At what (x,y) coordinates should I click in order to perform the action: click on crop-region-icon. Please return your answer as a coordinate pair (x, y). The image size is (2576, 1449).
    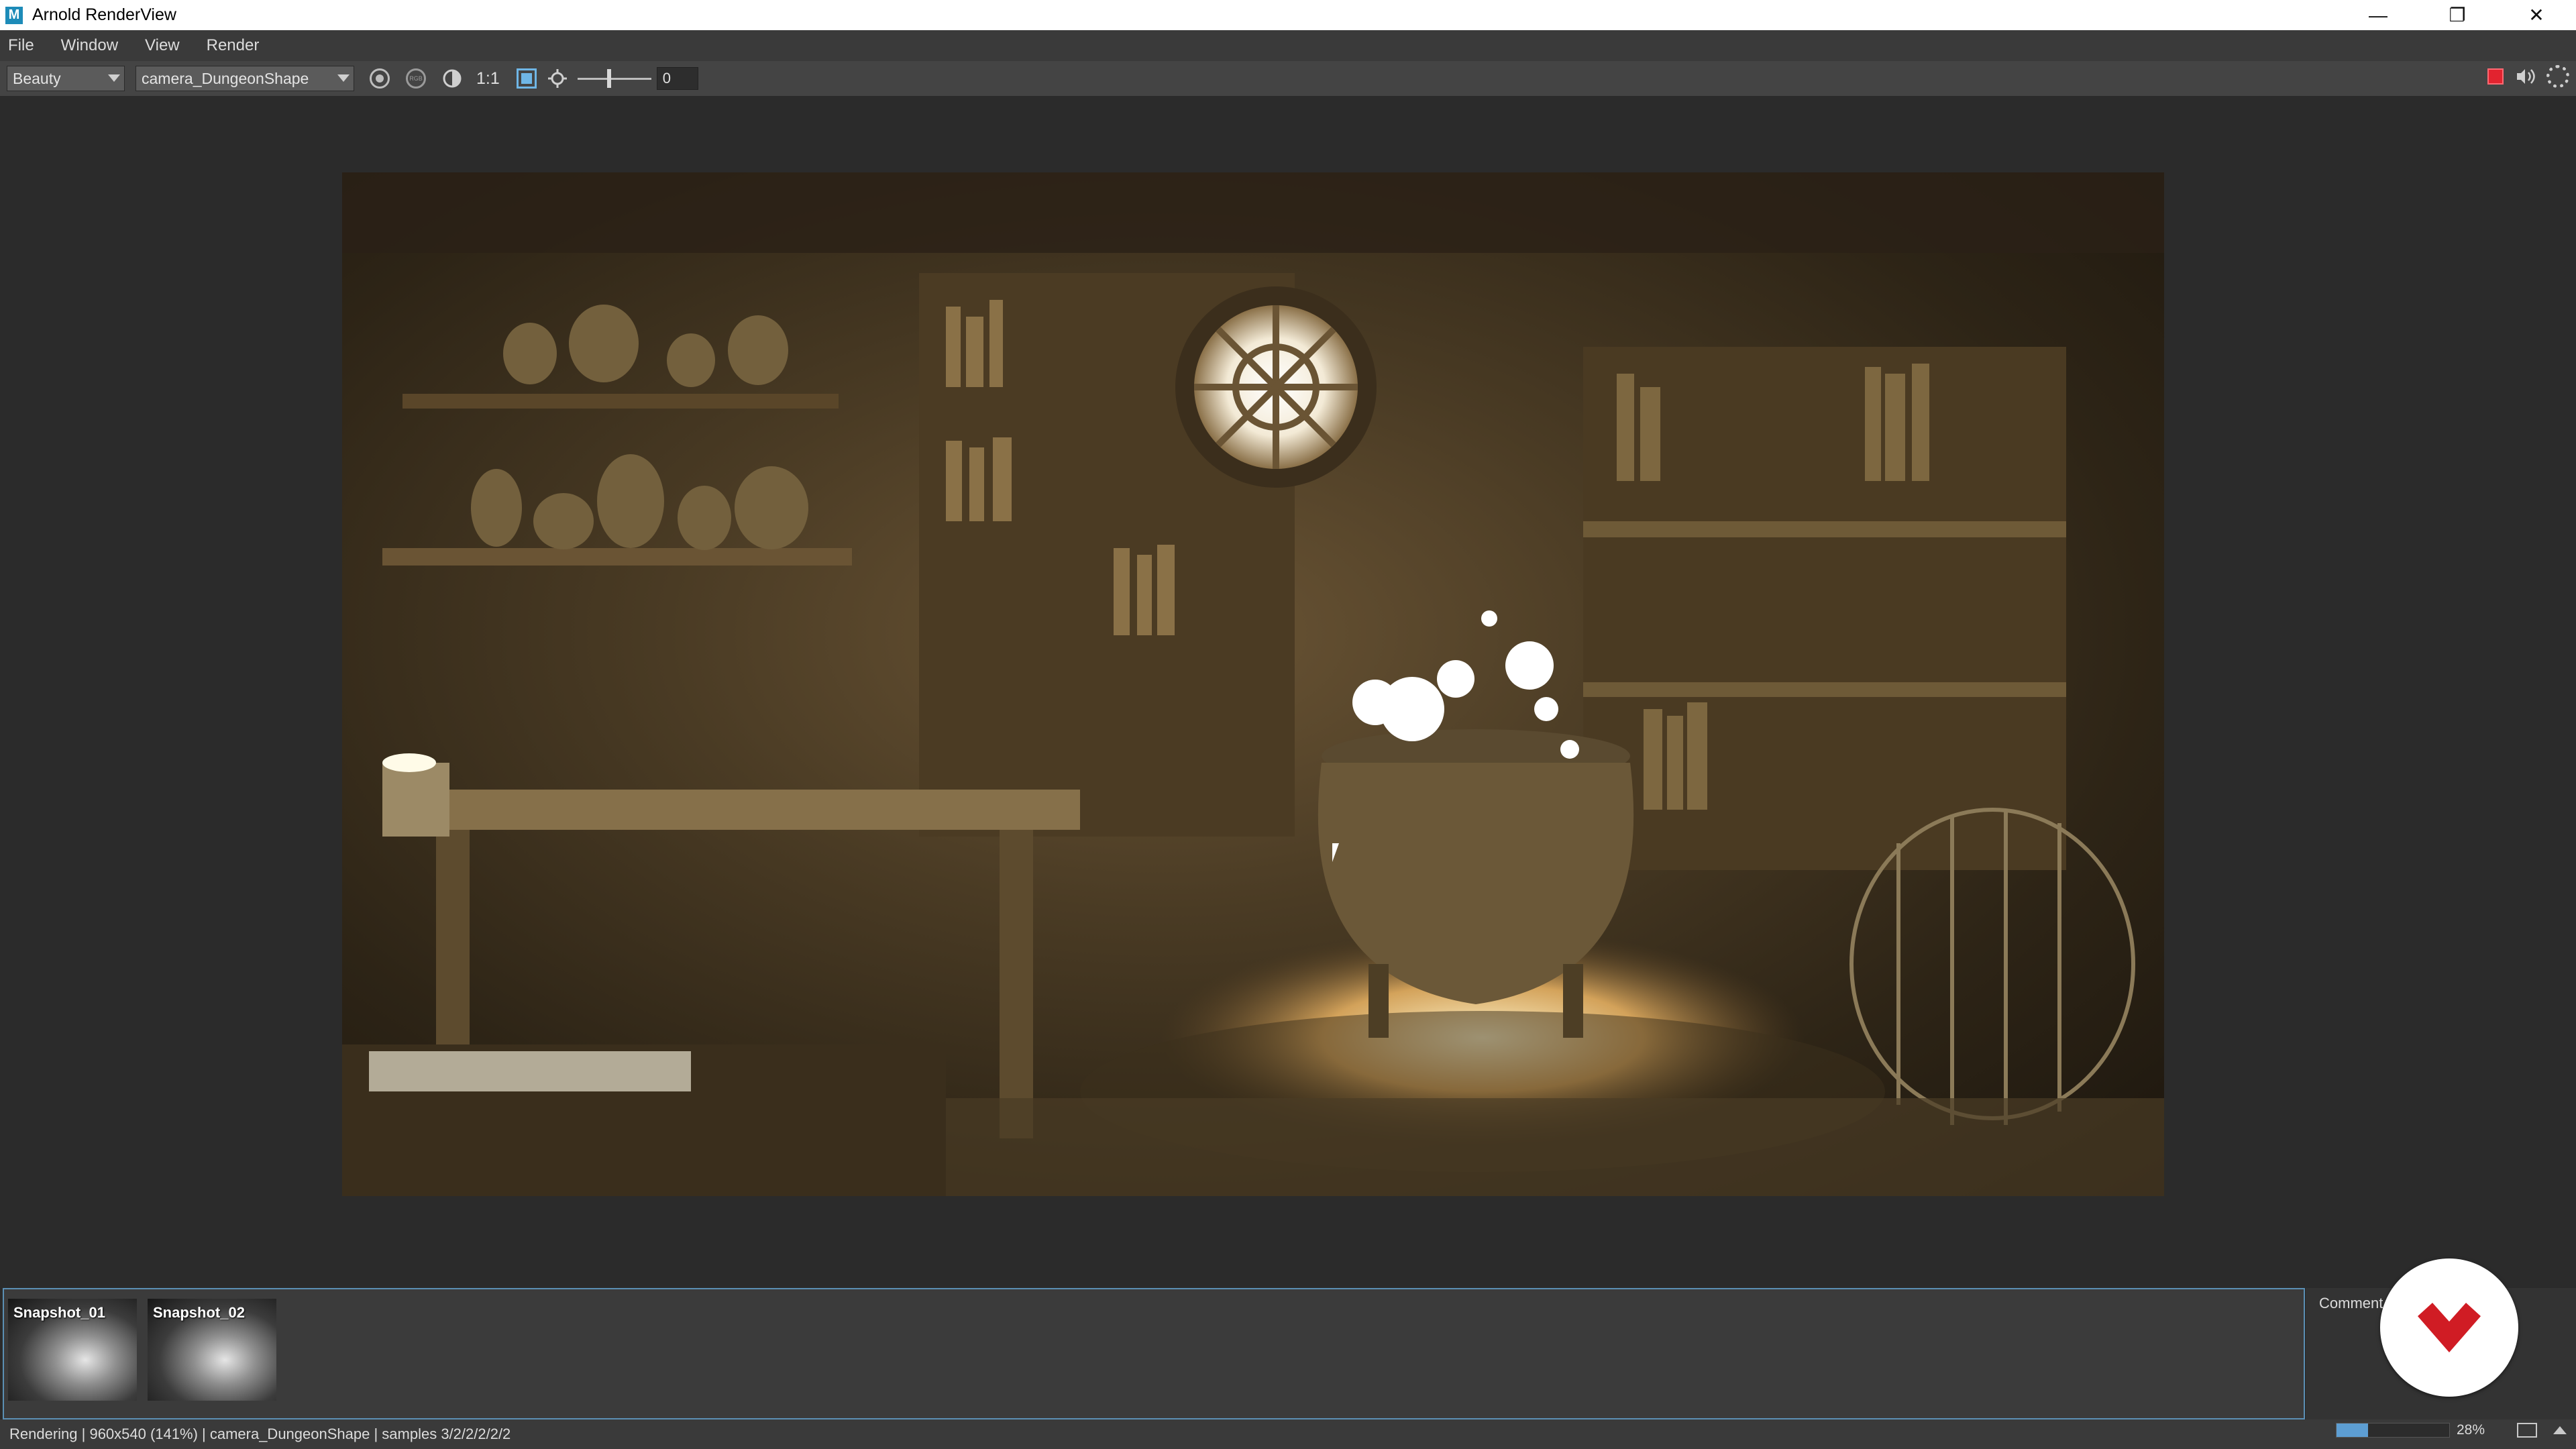
    Looking at the image, I should click on (526, 78).